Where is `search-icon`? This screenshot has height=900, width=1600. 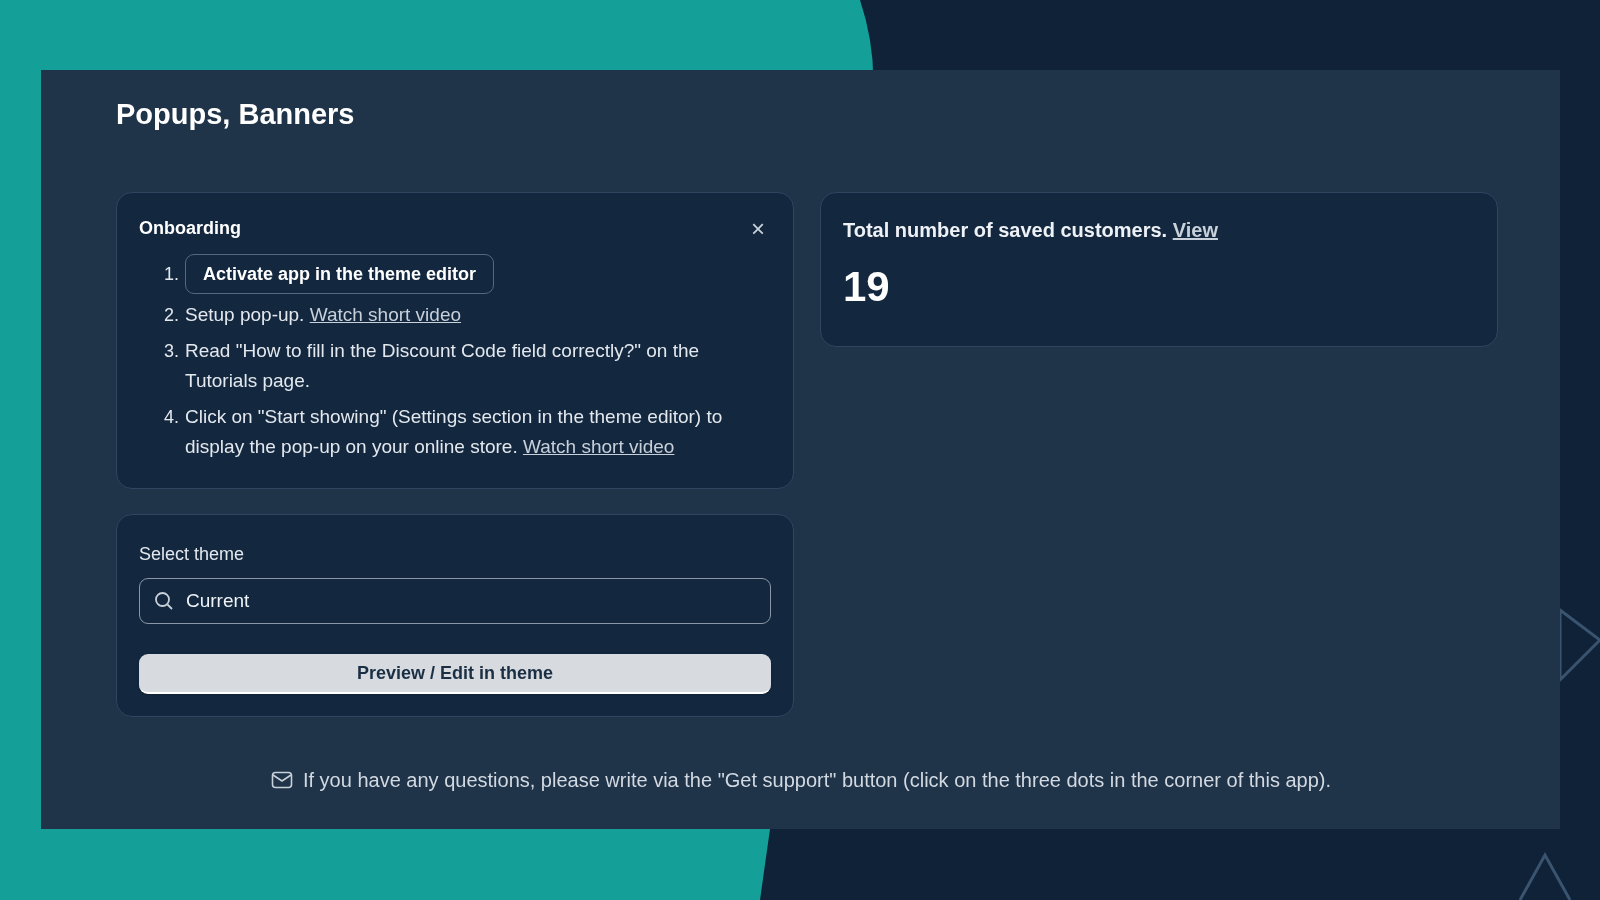
search-icon is located at coordinates (164, 601).